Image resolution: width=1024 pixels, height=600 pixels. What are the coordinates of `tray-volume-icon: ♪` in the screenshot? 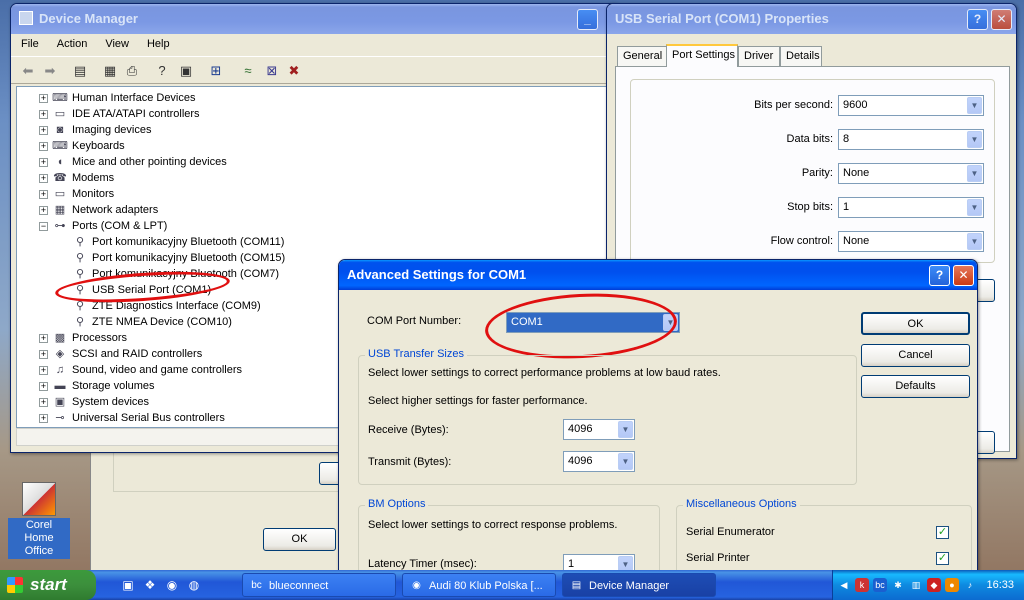 It's located at (970, 585).